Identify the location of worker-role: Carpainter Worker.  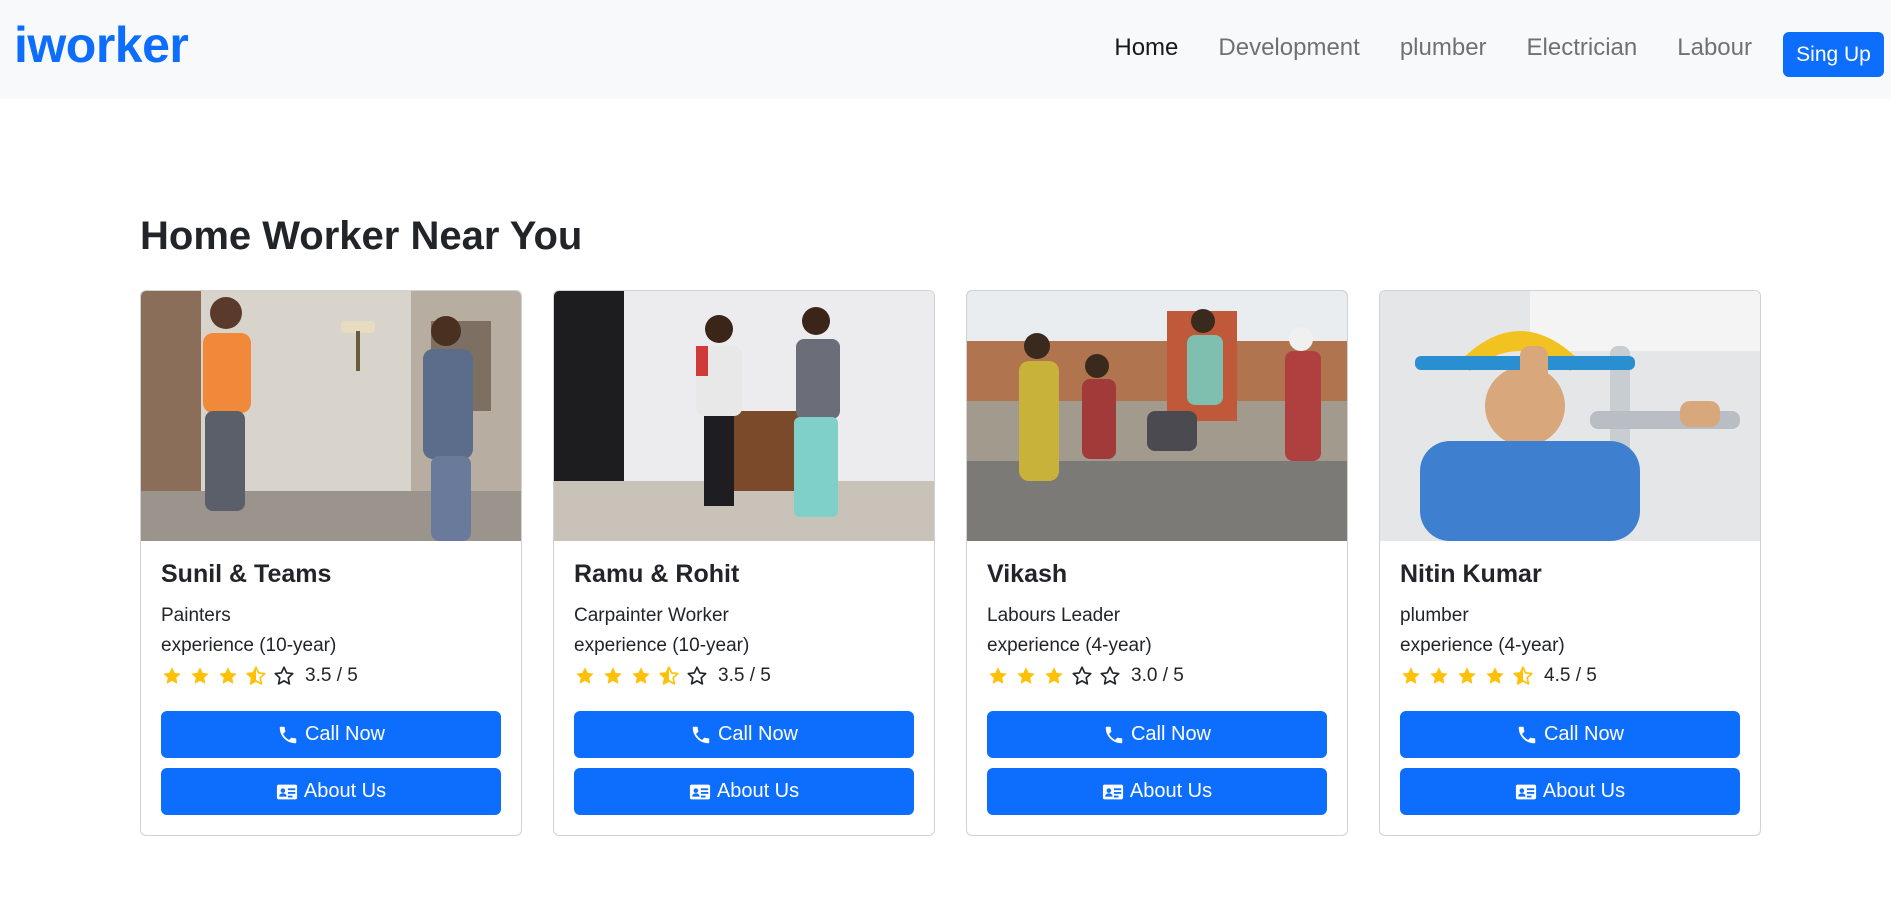
(651, 615).